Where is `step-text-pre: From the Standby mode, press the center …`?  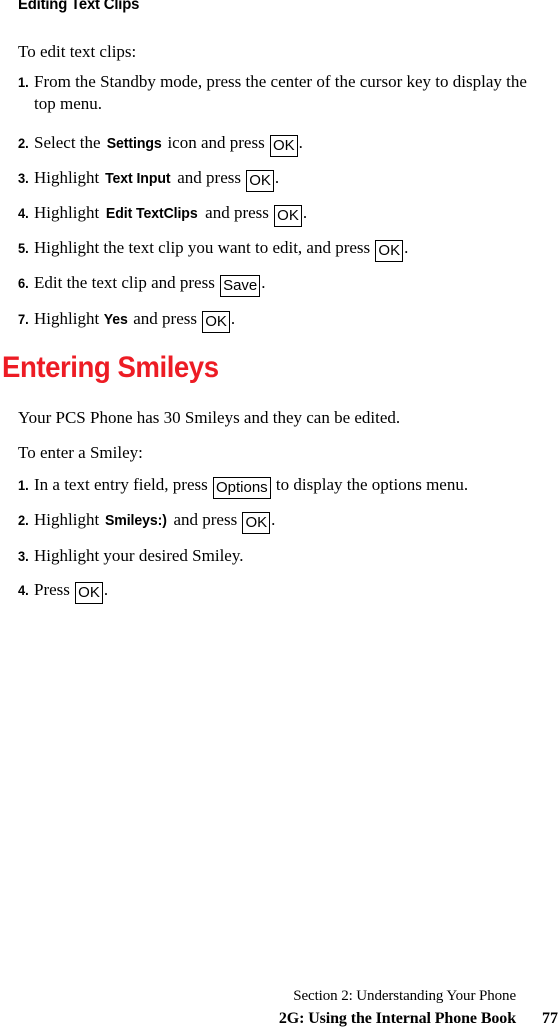 step-text-pre: From the Standby mode, press the center … is located at coordinates (280, 92).